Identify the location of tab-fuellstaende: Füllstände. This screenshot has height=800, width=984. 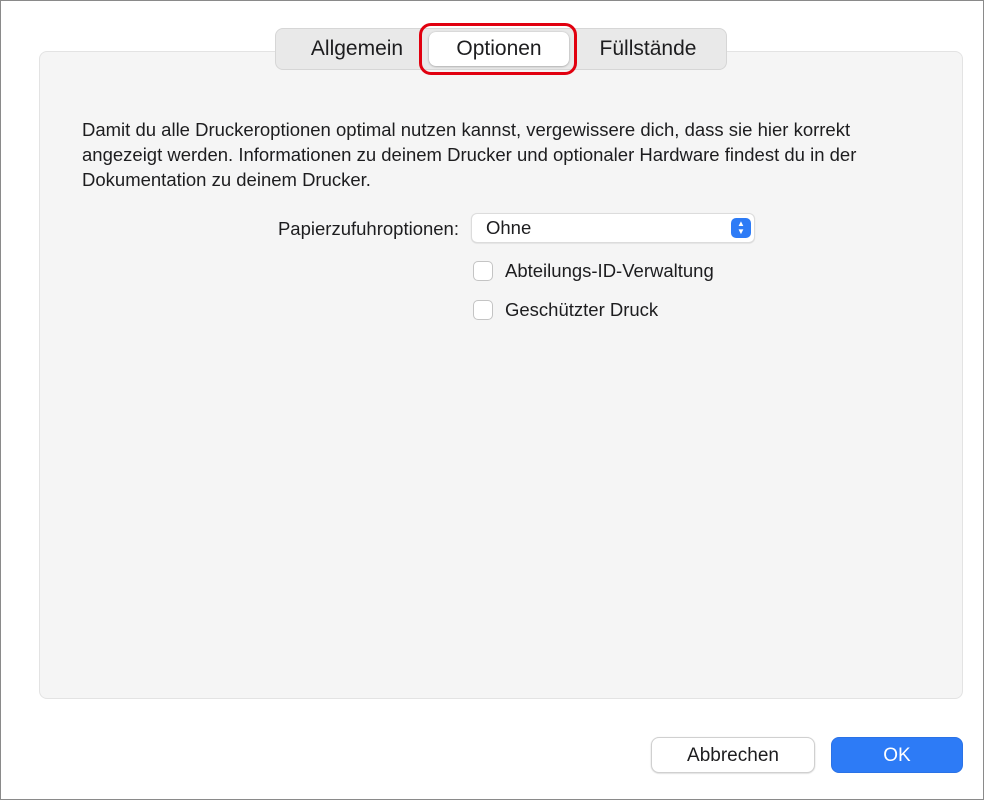
(648, 49).